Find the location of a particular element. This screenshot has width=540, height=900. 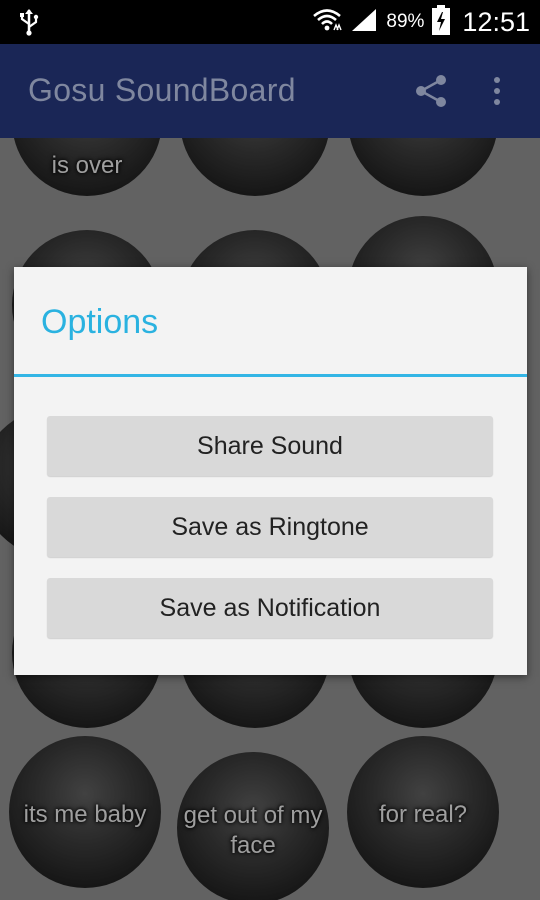

status-bar: 89% 12:51 is located at coordinates (270, 22).